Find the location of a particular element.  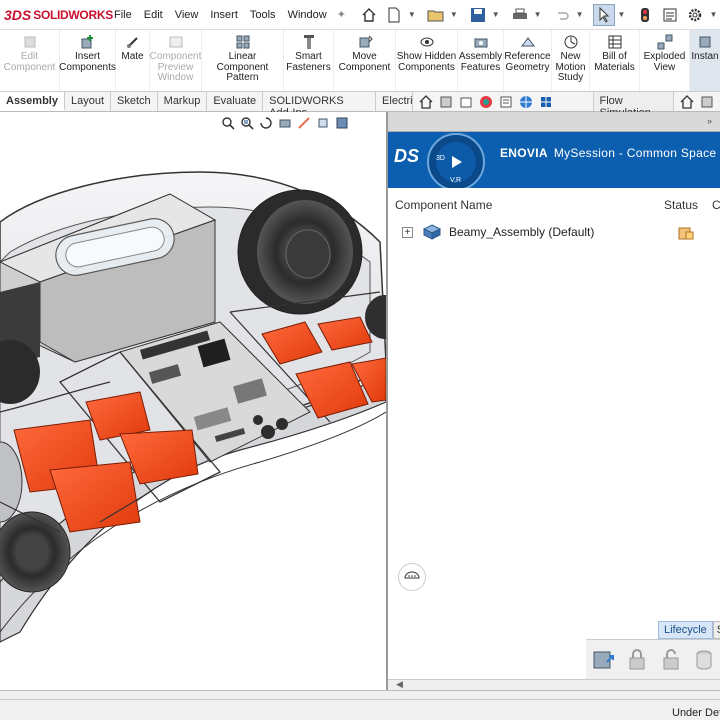

linear-pattern-button: Linear Component Pattern is located at coordinates (243, 60).